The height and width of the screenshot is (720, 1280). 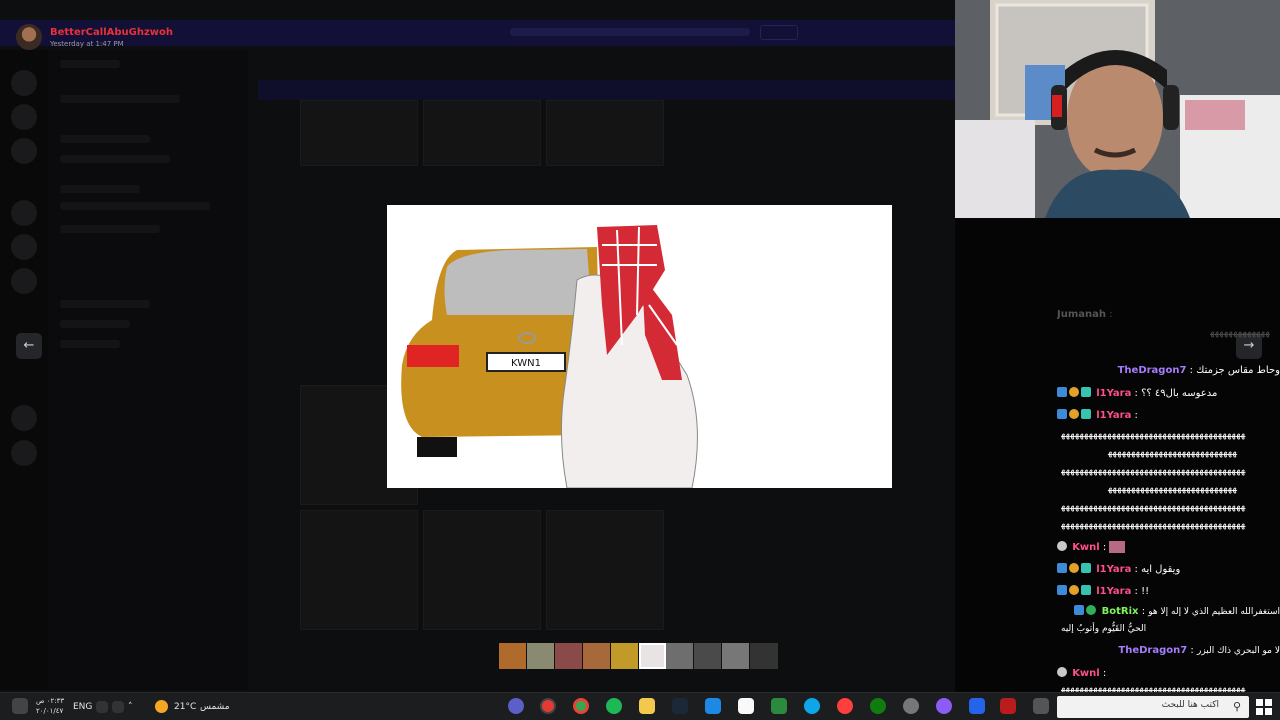 I want to click on search-input: اكتب هنا للبحث ⚲, so click(x=1153, y=707).